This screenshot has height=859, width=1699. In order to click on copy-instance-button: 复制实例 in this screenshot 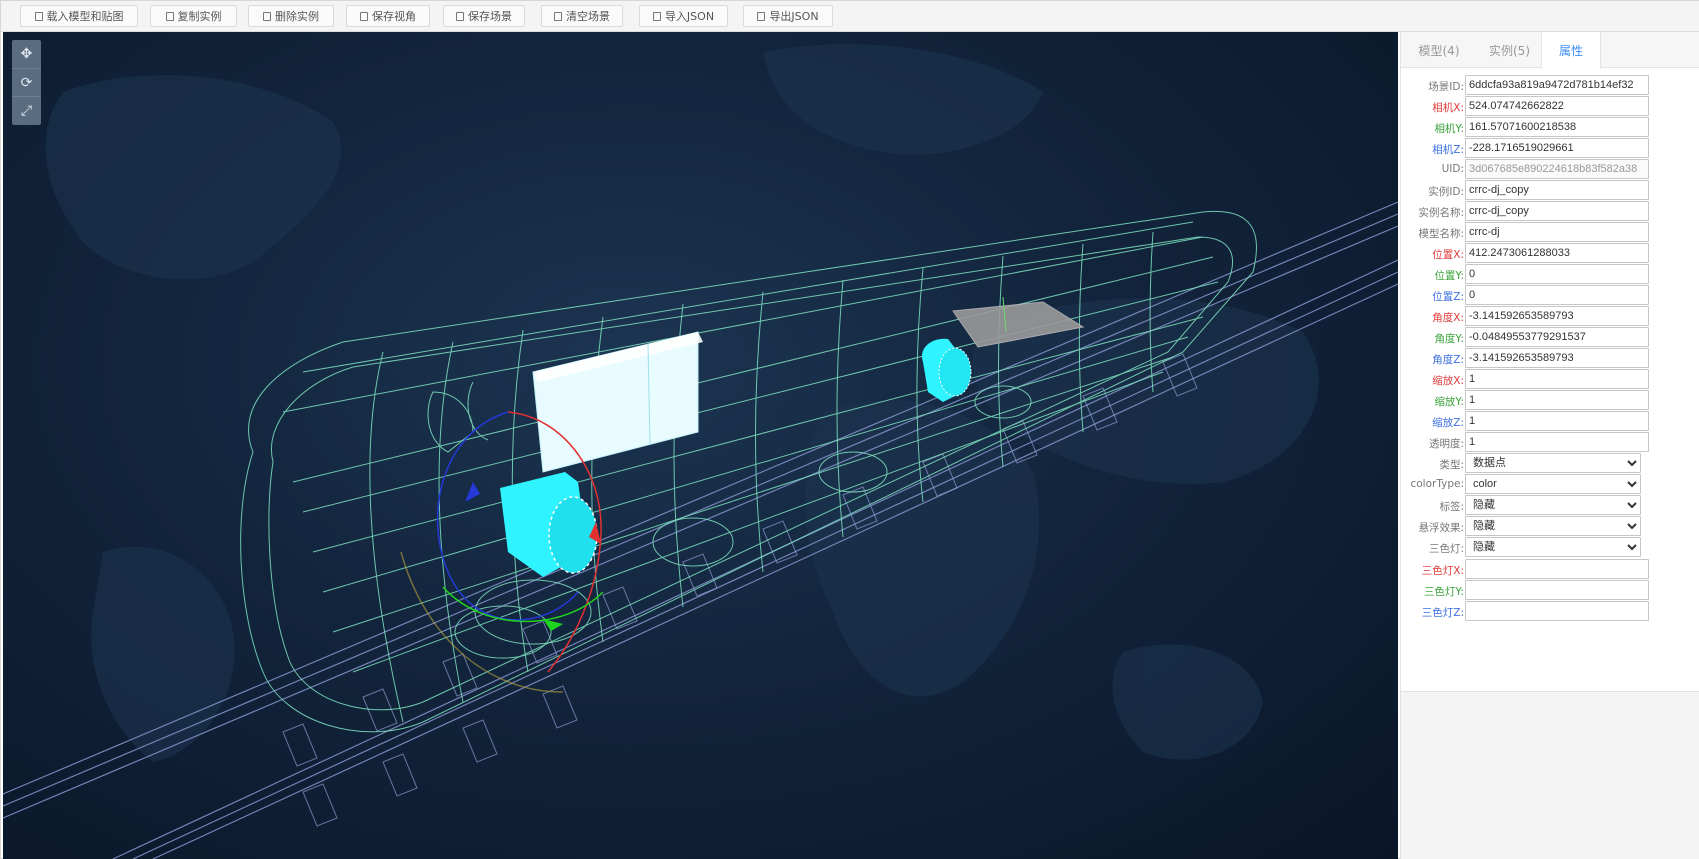, I will do `click(193, 16)`.